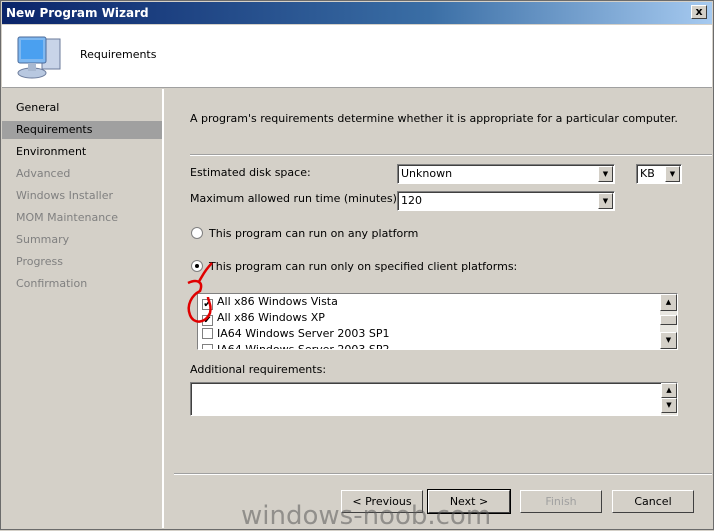 The image size is (714, 531). Describe the element at coordinates (200, 292) in the screenshot. I see `annotation-circle-icon` at that location.